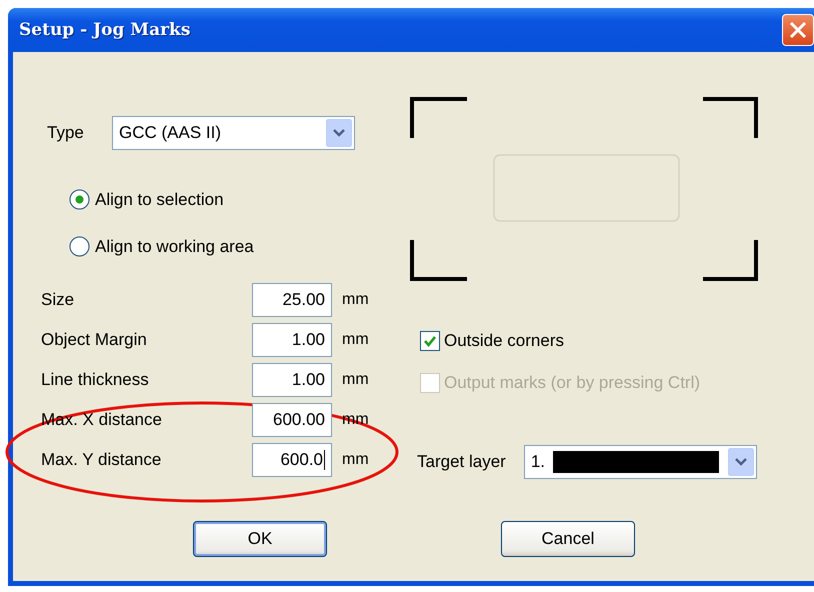  What do you see at coordinates (94, 340) in the screenshot?
I see `field-label: Object Margin` at bounding box center [94, 340].